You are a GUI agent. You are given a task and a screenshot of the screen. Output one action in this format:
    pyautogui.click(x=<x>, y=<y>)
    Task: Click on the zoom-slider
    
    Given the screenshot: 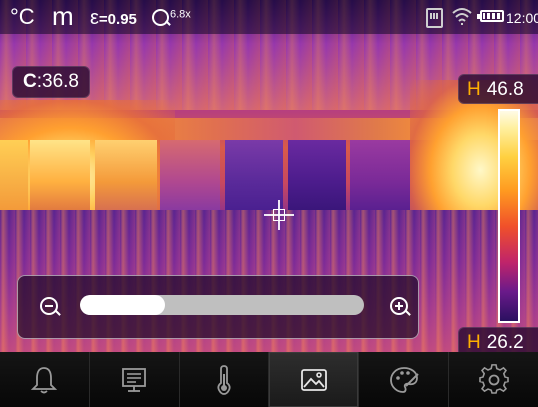 What is the action you would take?
    pyautogui.click(x=222, y=305)
    